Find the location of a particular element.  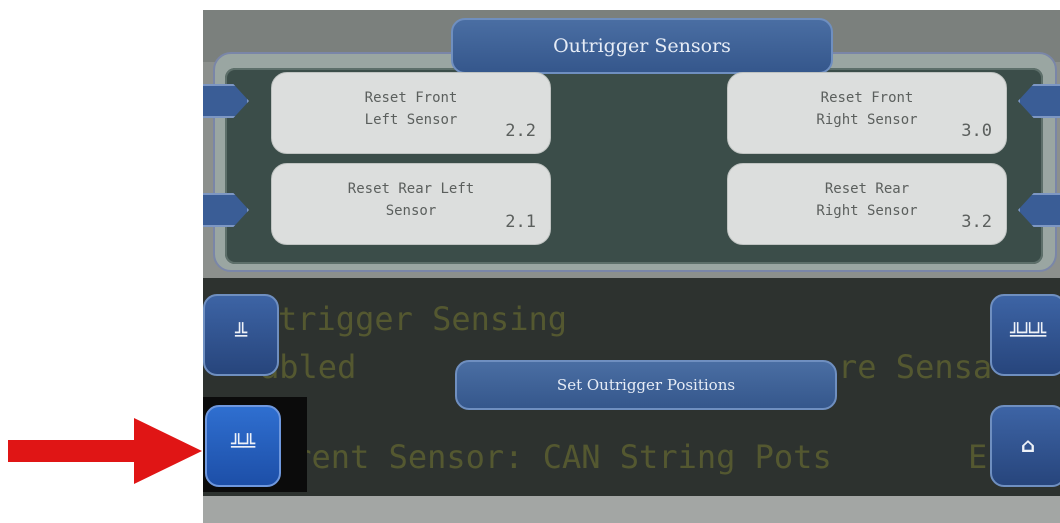

outrigger-single-button: ╩ is located at coordinates (241, 335).